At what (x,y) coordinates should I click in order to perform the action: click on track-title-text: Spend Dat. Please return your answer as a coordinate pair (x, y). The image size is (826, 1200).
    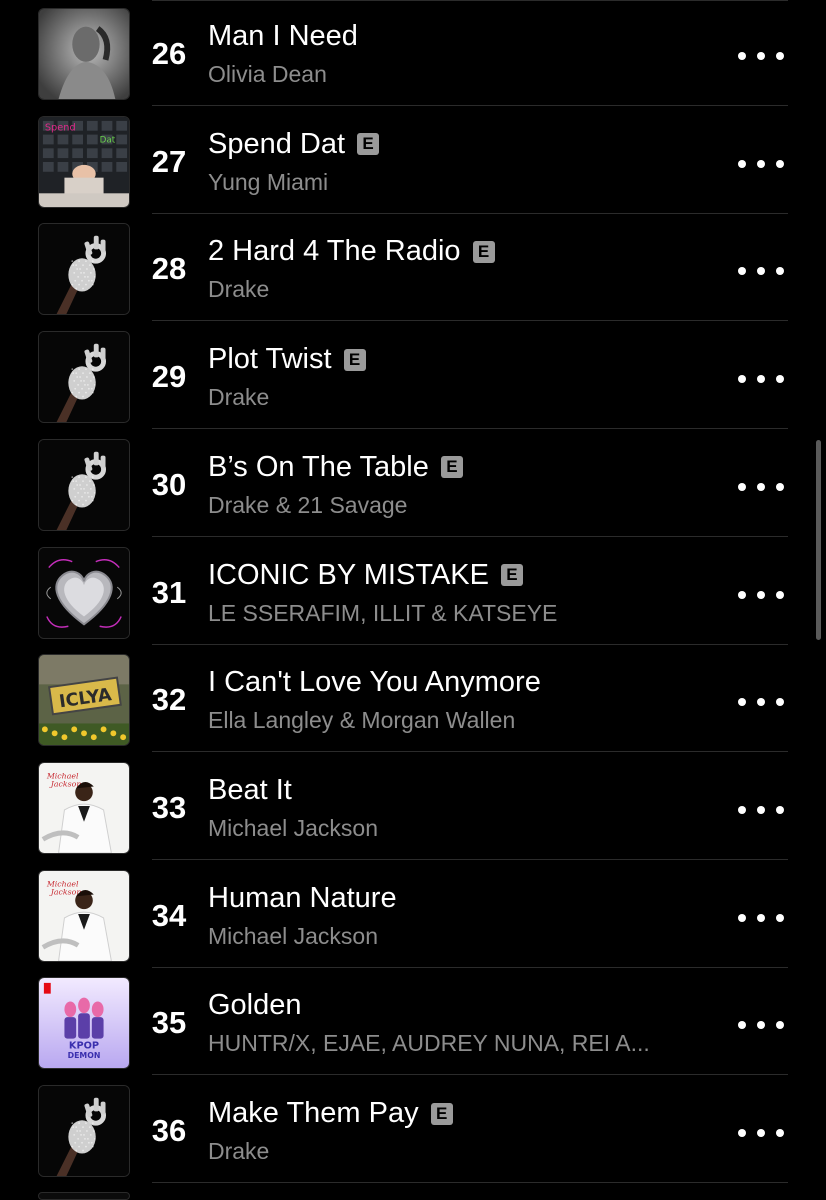
    Looking at the image, I should click on (277, 143).